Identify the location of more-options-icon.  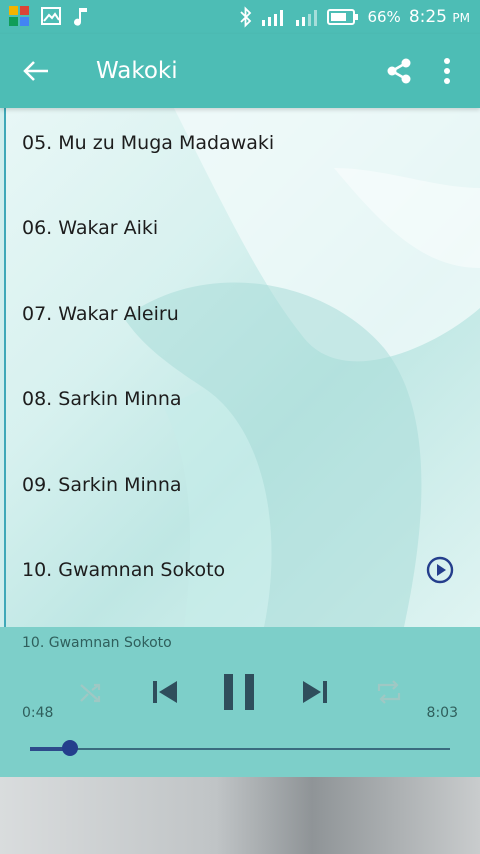
(447, 71).